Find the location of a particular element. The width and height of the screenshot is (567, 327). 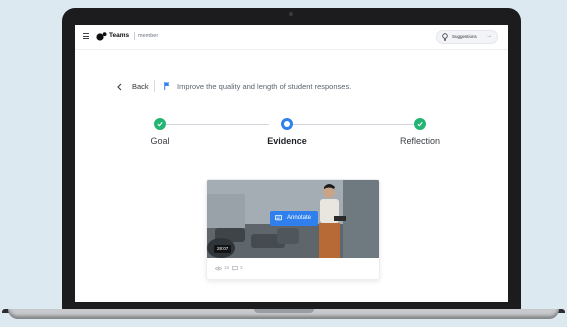

laptop-notch is located at coordinates (284, 311).